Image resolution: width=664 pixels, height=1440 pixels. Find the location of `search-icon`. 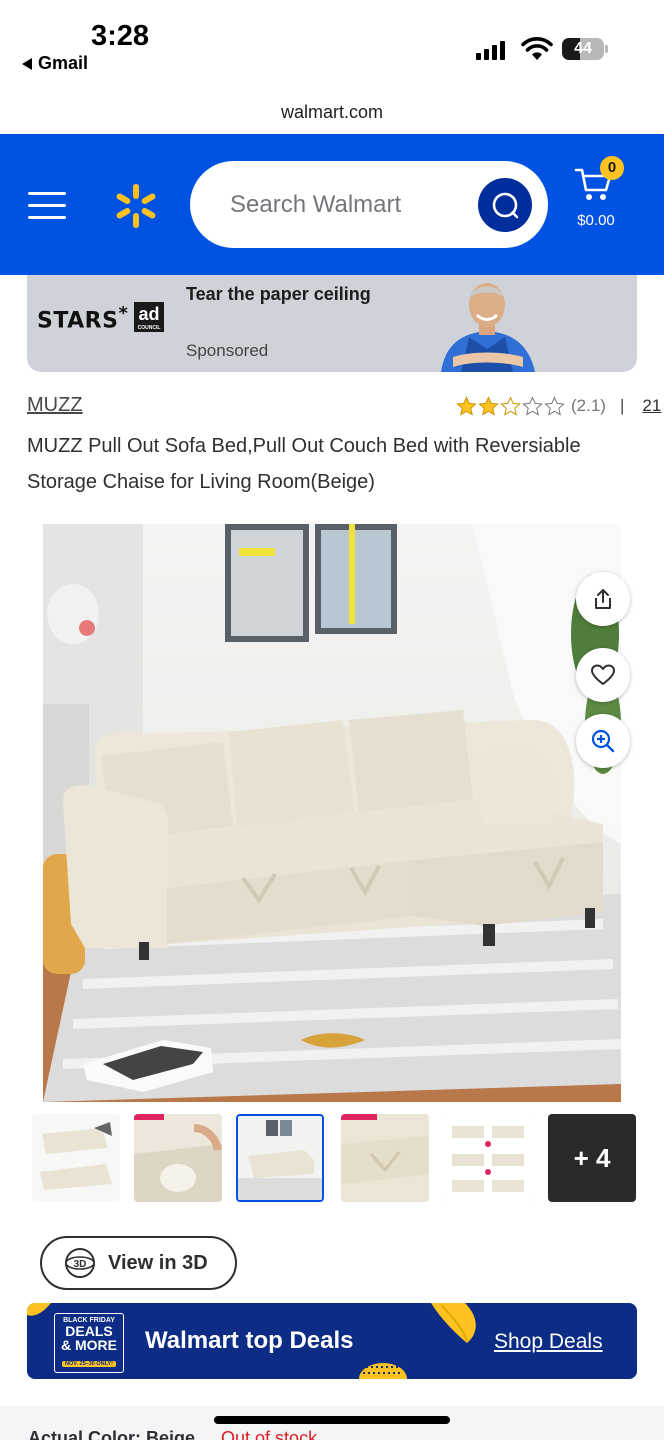

search-icon is located at coordinates (505, 205).